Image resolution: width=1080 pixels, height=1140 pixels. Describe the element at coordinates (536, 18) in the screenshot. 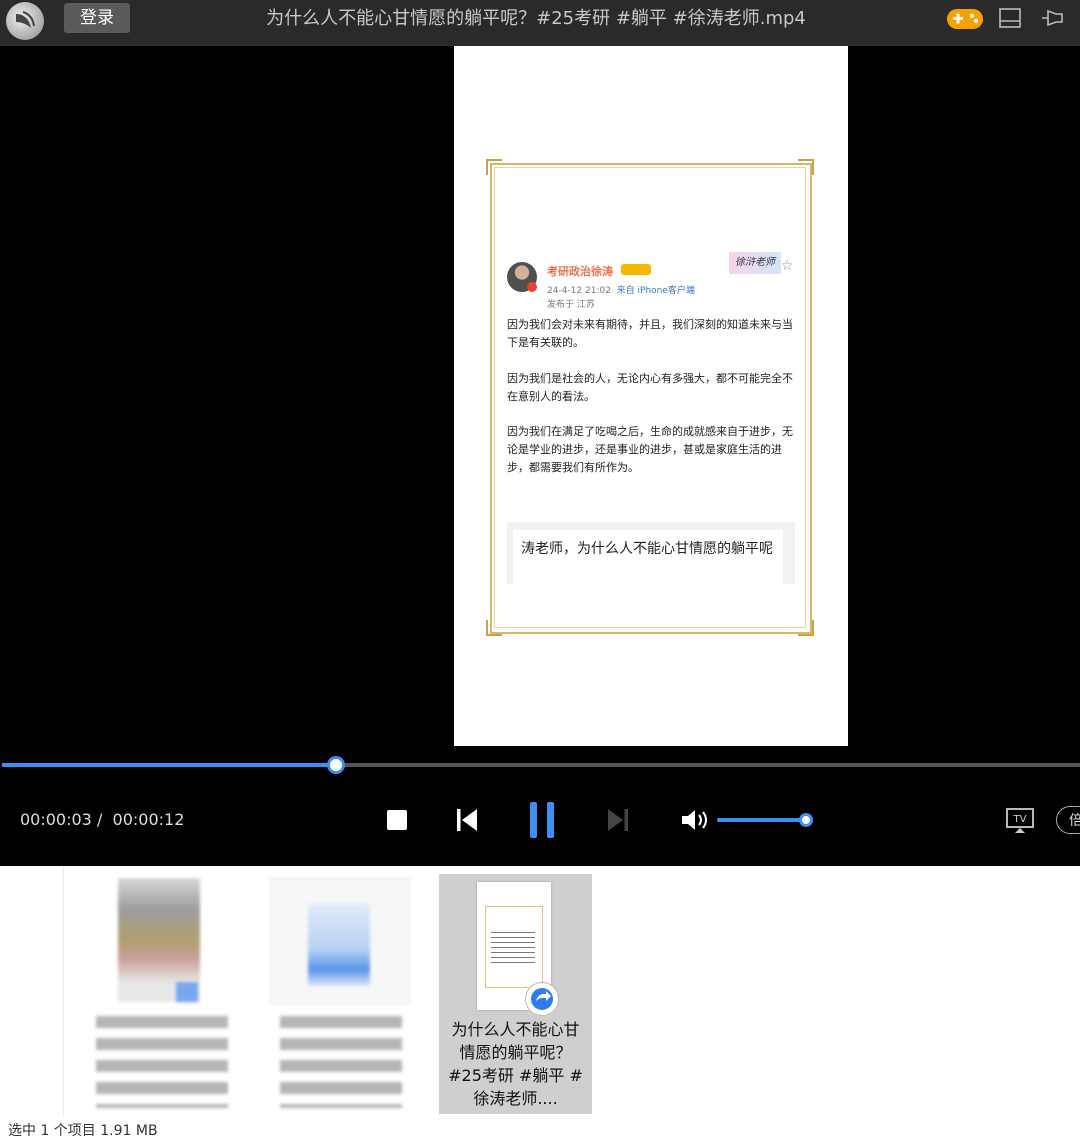

I see `window-title: 为什么人不能心甘情愿的躺平呢？#25考研 #躺平 #徐涛老师.mp4` at that location.